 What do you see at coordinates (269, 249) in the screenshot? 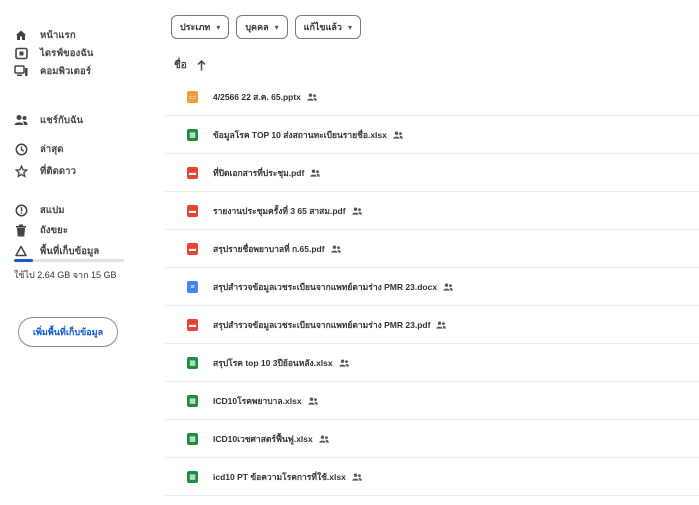
I see `file-name: สรุปรายชื่อพยาบาลที่ ก.65.pdf` at bounding box center [269, 249].